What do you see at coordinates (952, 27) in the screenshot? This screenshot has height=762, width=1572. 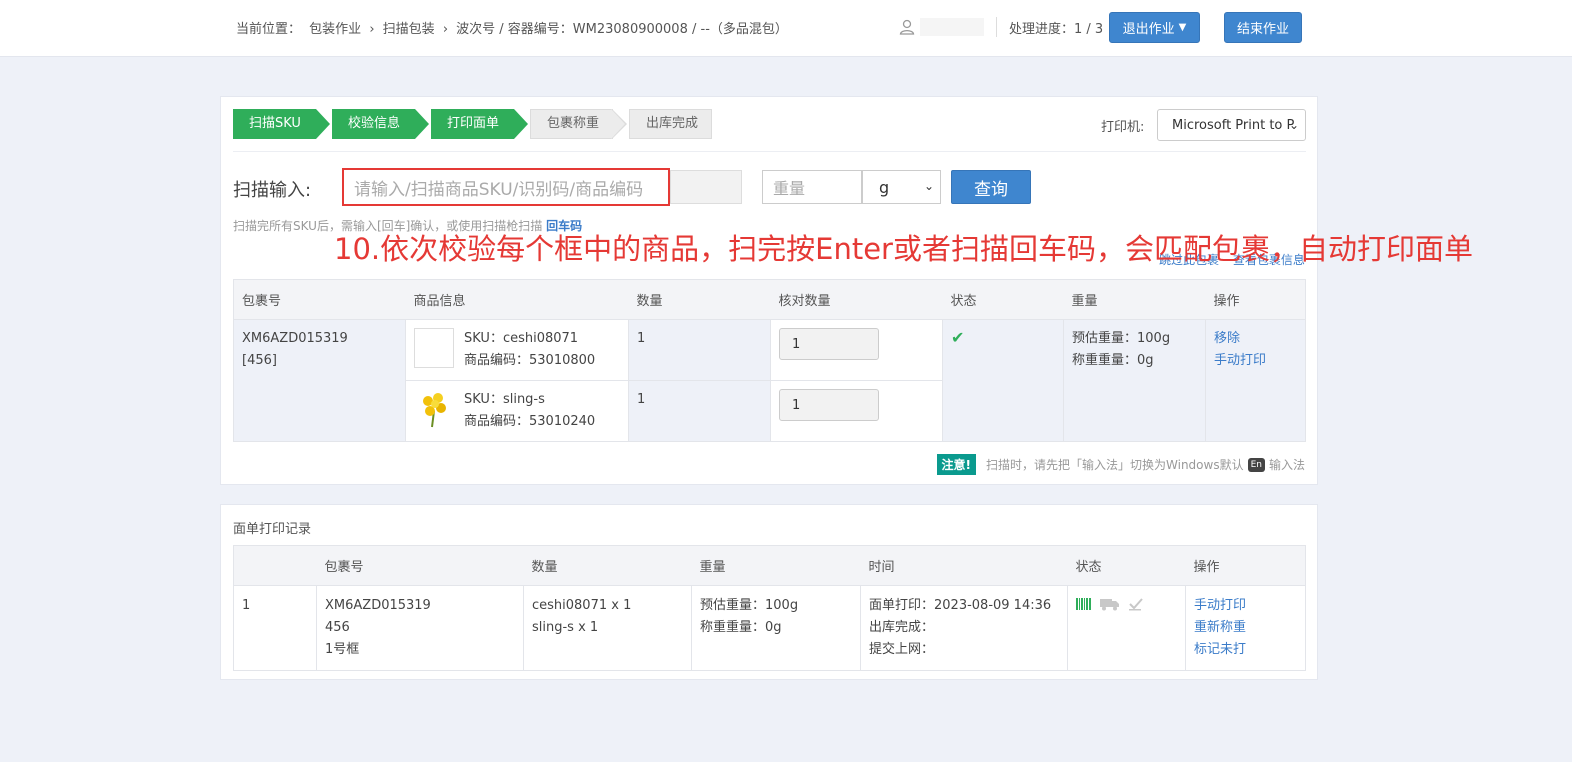 I see `user-name` at bounding box center [952, 27].